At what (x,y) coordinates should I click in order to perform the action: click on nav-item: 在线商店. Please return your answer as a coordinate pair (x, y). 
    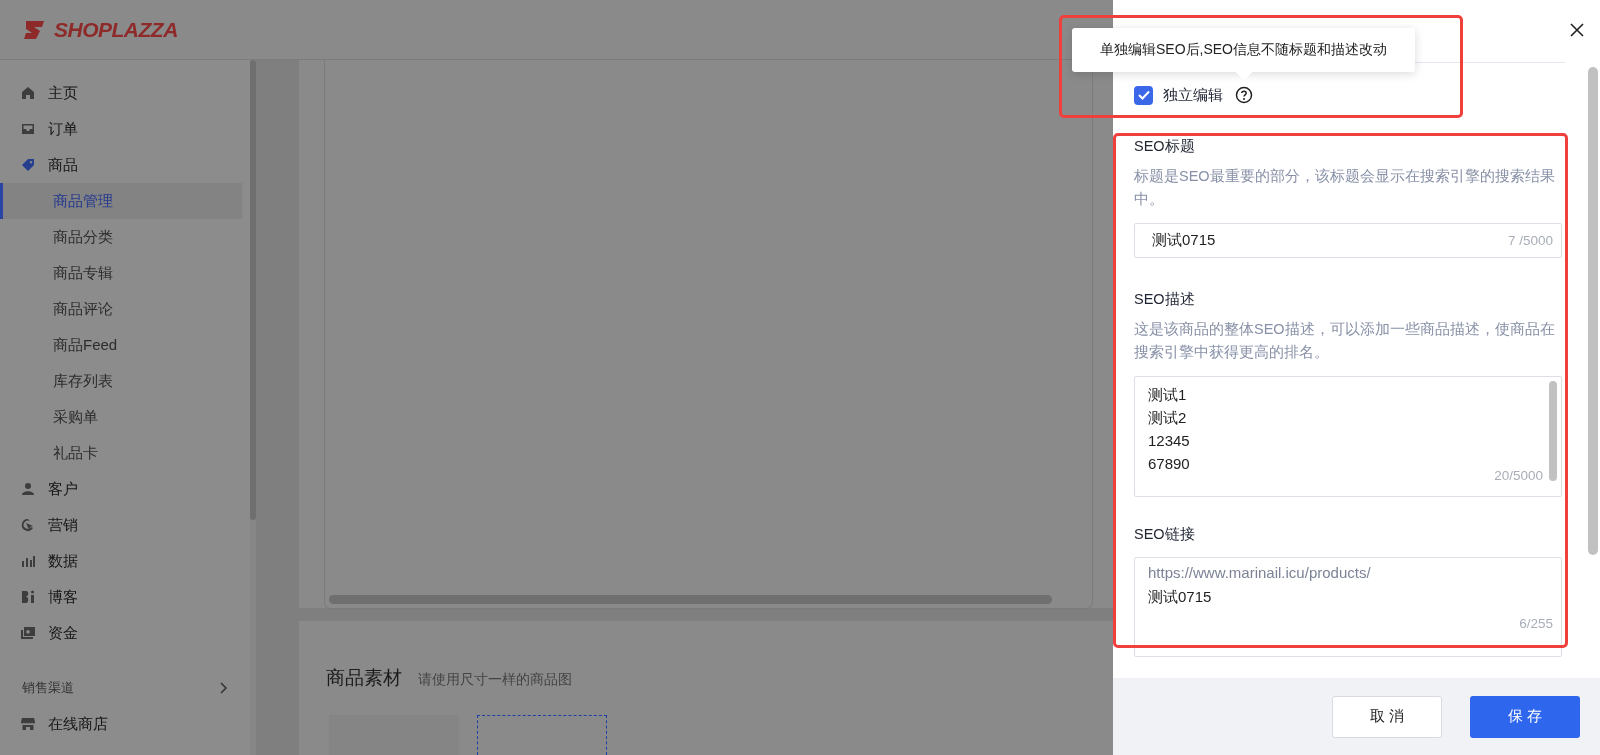
    Looking at the image, I should click on (125, 724).